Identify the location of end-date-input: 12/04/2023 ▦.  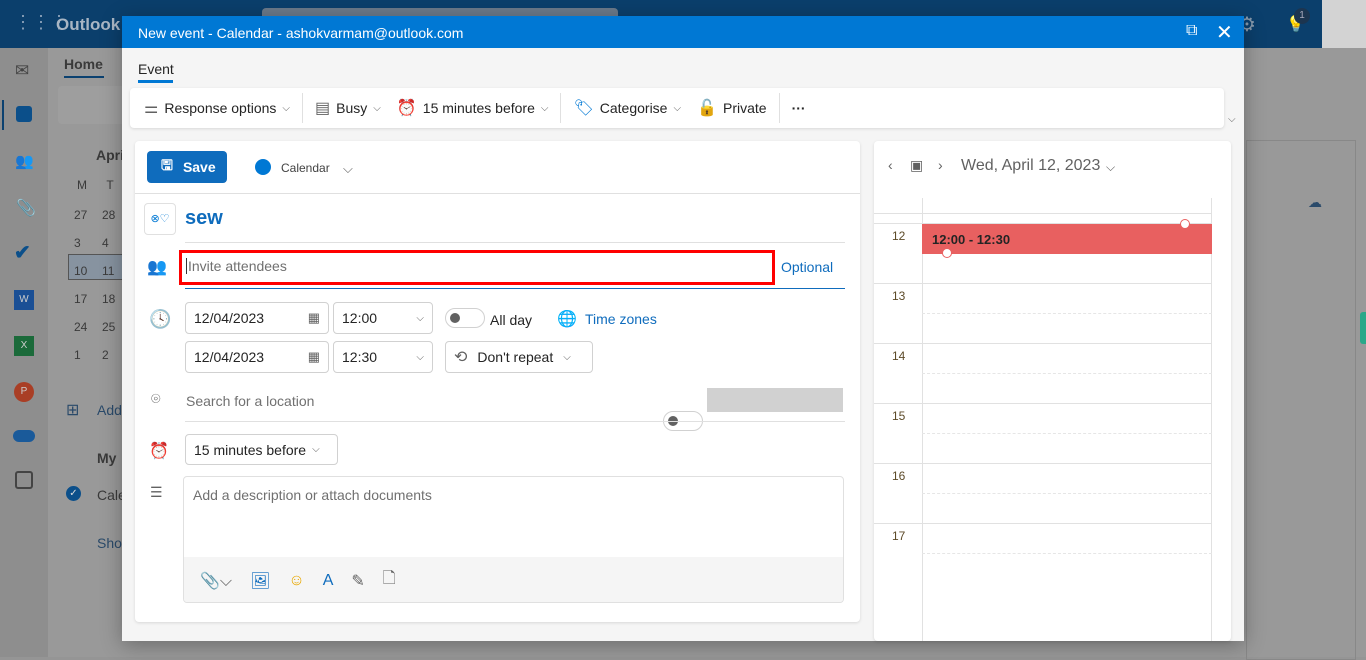
(257, 357).